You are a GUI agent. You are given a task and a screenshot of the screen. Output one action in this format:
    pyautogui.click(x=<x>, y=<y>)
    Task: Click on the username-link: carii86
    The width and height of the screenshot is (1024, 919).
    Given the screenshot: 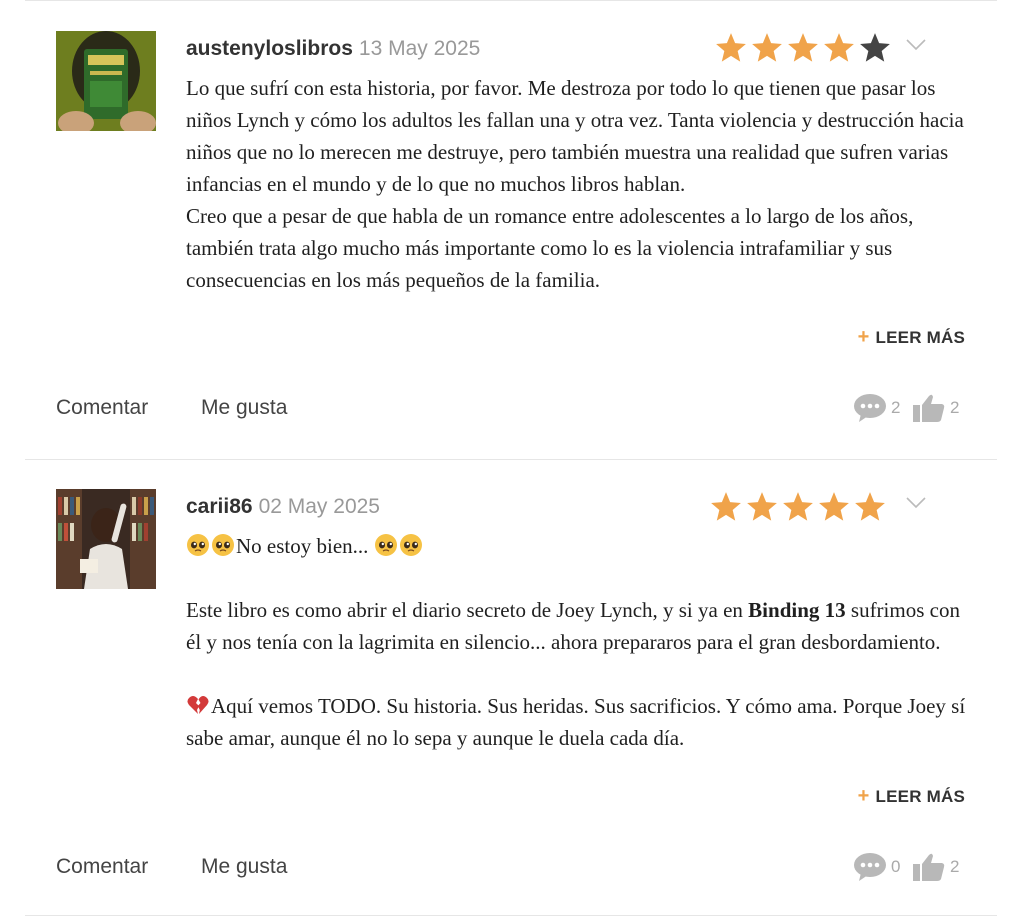 What is the action you would take?
    pyautogui.click(x=219, y=506)
    